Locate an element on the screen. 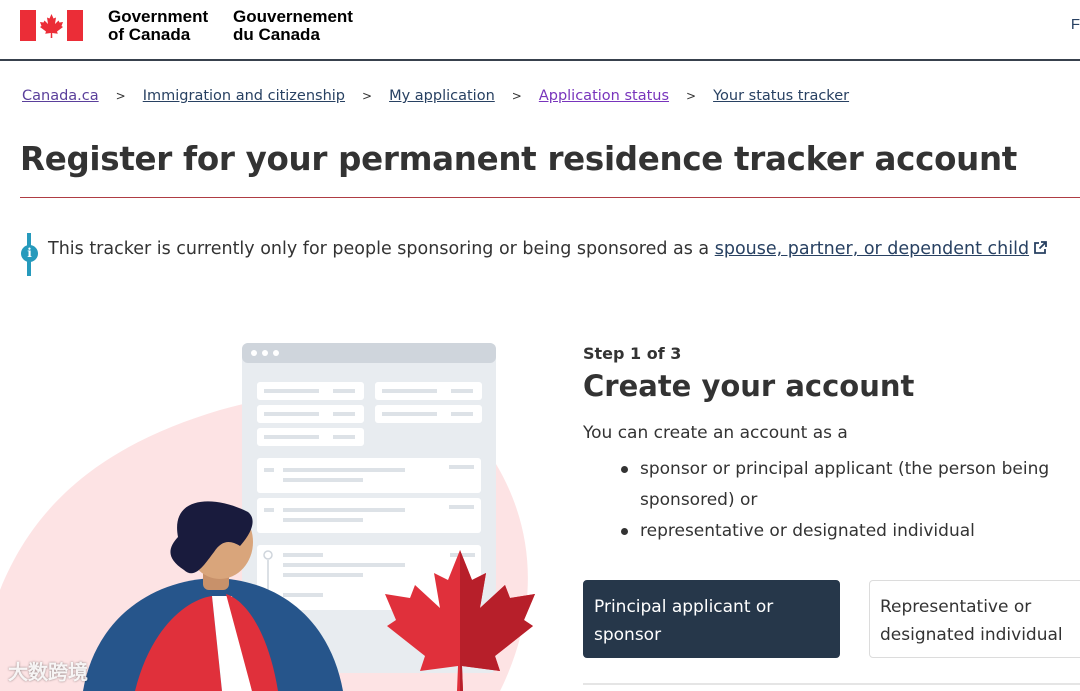 This screenshot has height=691, width=1080. external-link-icon is located at coordinates (1040, 247).